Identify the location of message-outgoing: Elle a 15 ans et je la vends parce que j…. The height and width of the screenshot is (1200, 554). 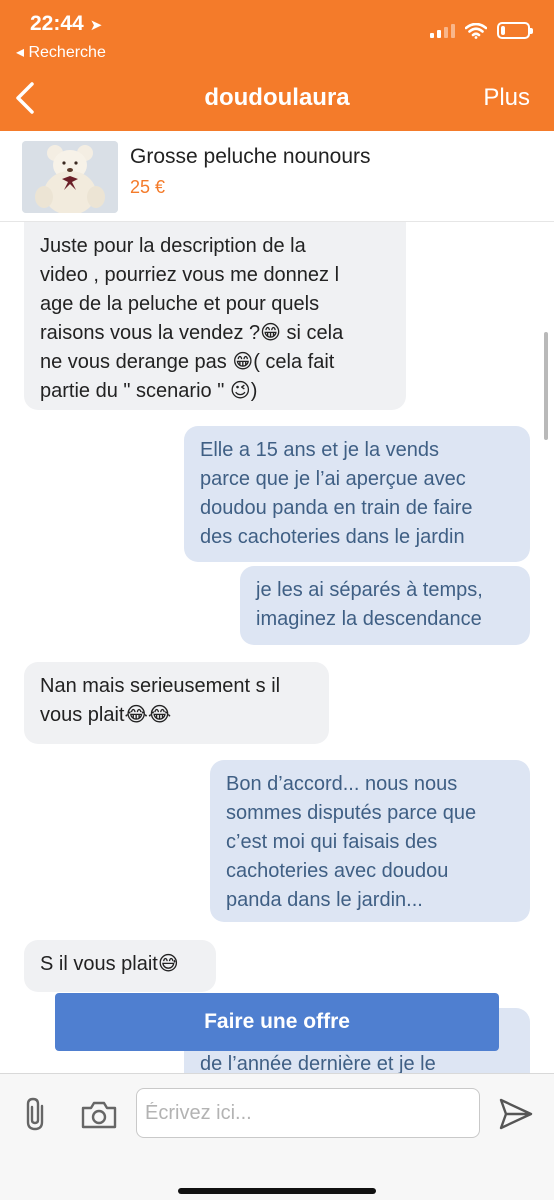
(357, 494).